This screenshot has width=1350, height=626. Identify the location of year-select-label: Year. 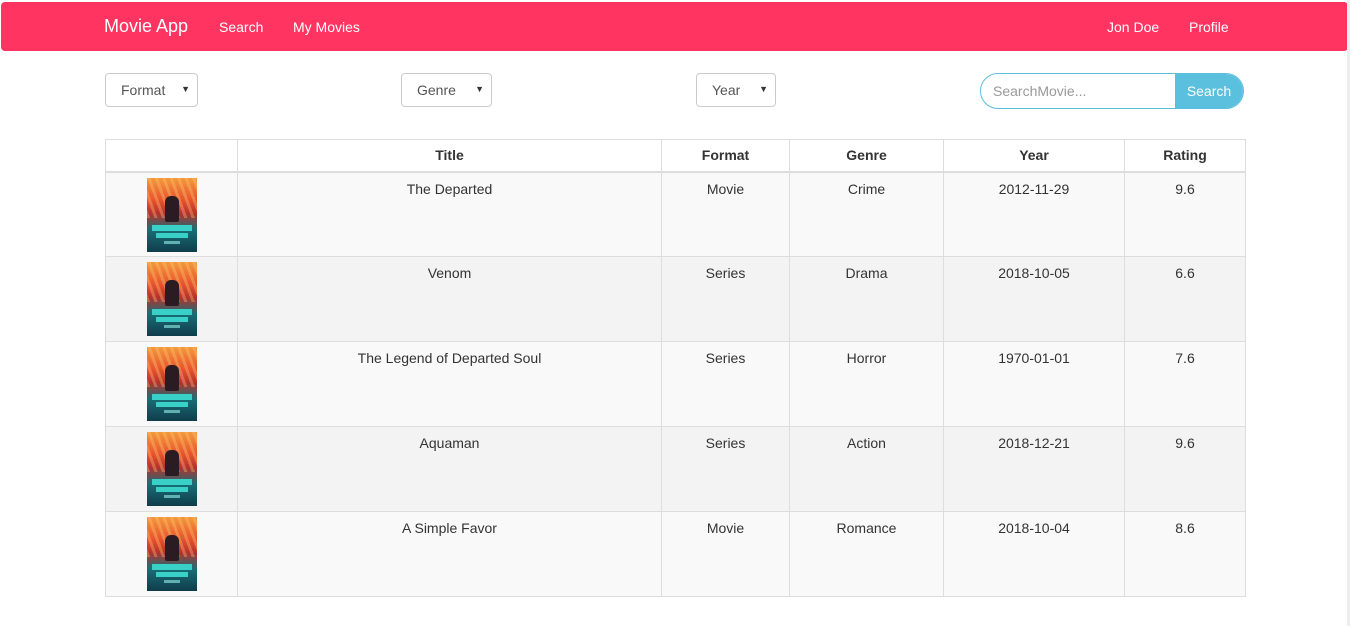
(726, 90).